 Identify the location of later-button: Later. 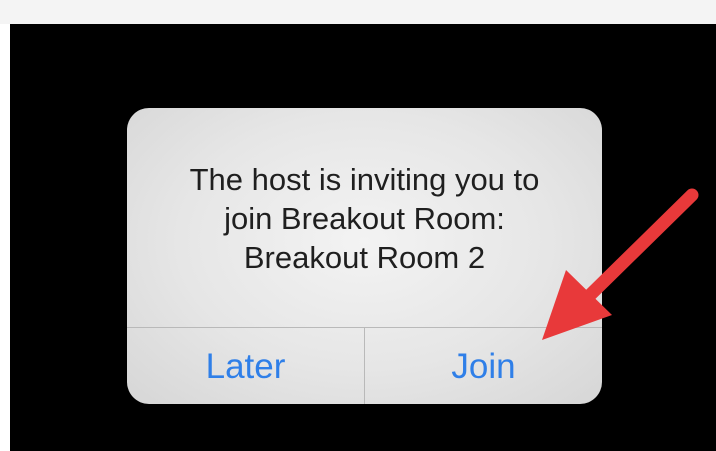
(245, 366).